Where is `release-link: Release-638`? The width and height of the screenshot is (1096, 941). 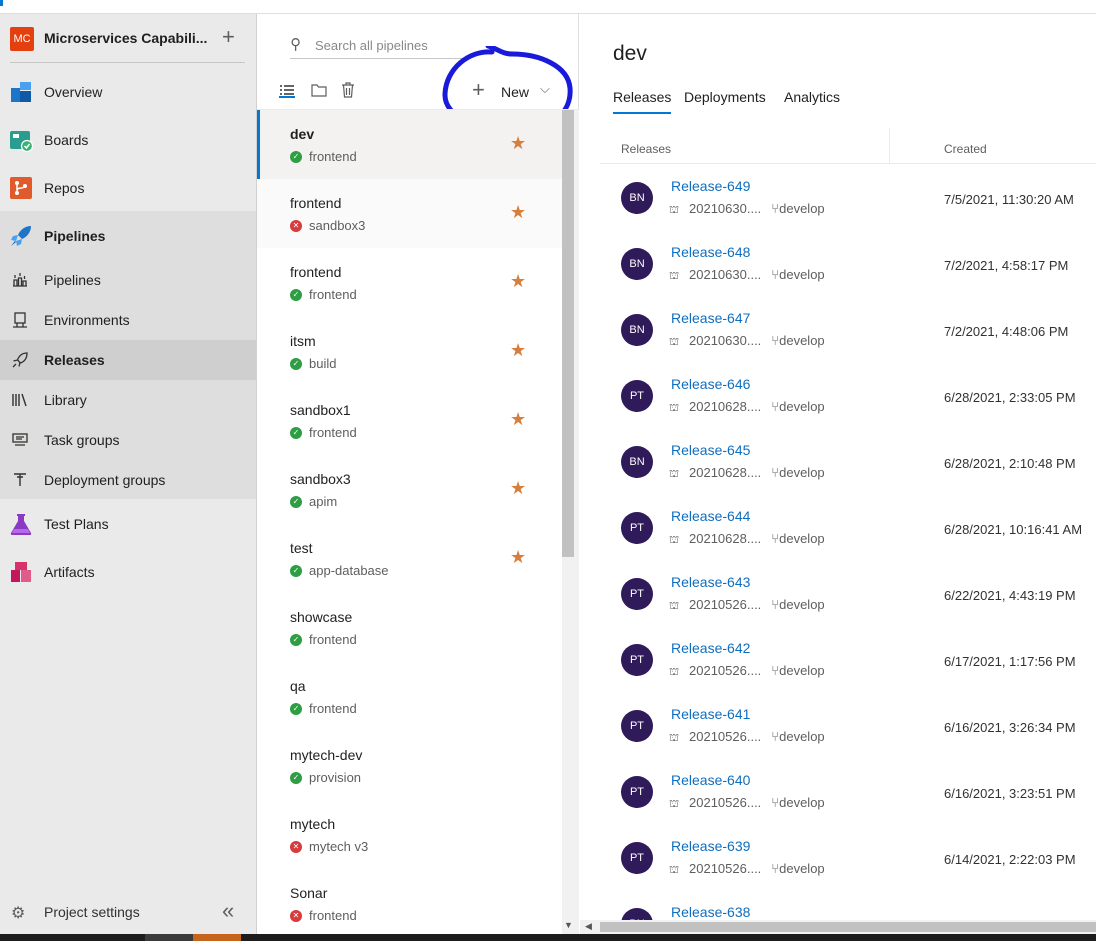 release-link: Release-638 is located at coordinates (710, 912).